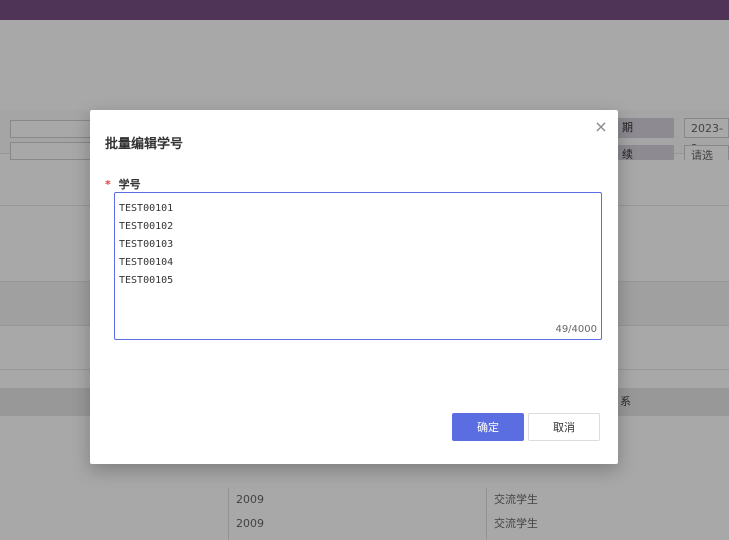 The width and height of the screenshot is (729, 540). What do you see at coordinates (146, 208) in the screenshot?
I see `student-id-line: TEST00101` at bounding box center [146, 208].